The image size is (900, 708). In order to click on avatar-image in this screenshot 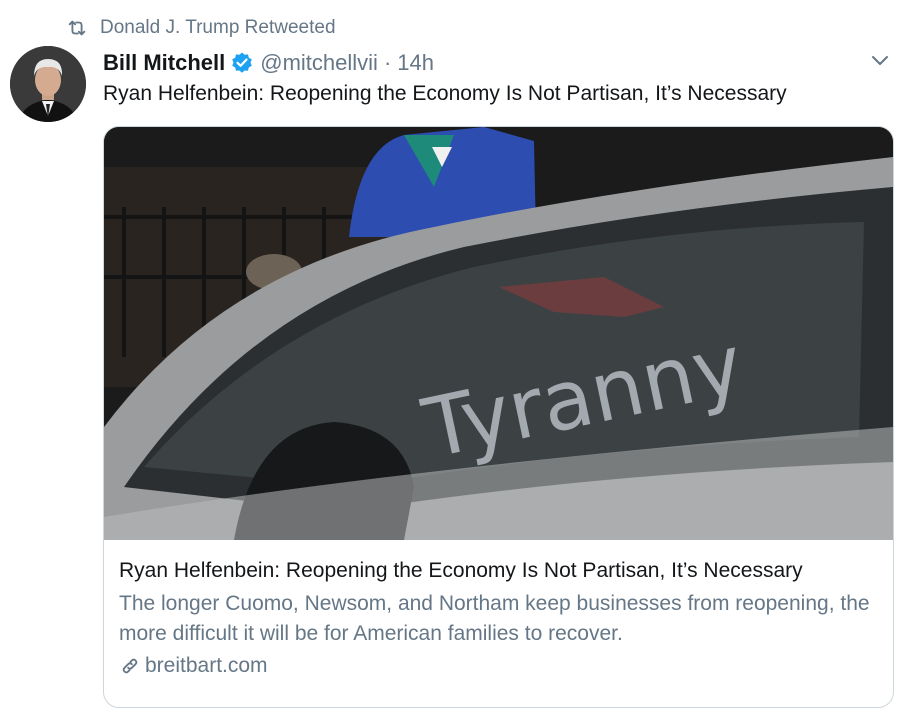, I will do `click(48, 84)`.